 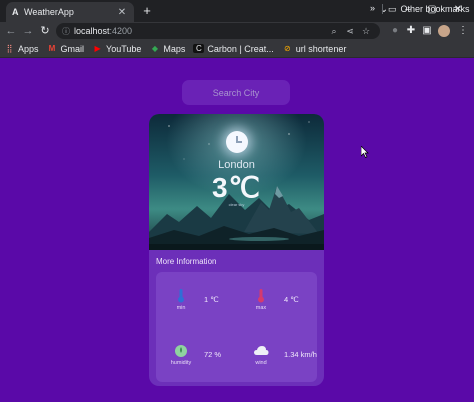 I want to click on address-bar: ⓘ localhost :4200 ⌕ ⋖ ☆, so click(x=218, y=31).